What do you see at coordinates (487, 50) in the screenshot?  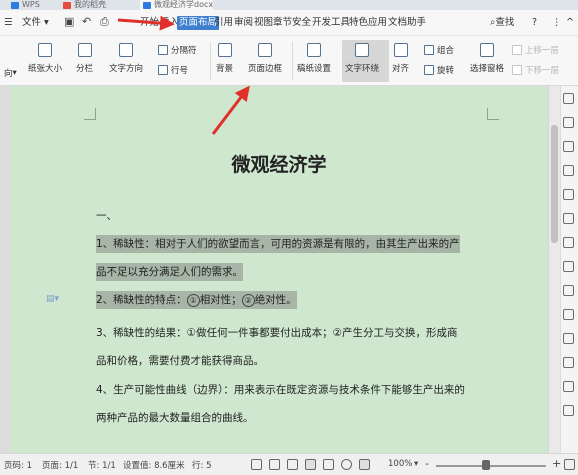 I see `selection-pane-icon` at bounding box center [487, 50].